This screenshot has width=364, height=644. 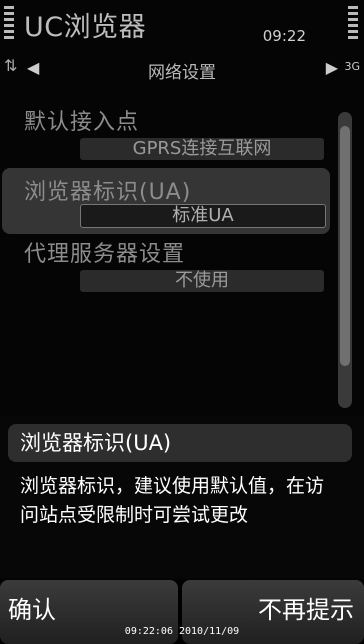 What do you see at coordinates (202, 281) in the screenshot?
I see `setting-value: 不使用` at bounding box center [202, 281].